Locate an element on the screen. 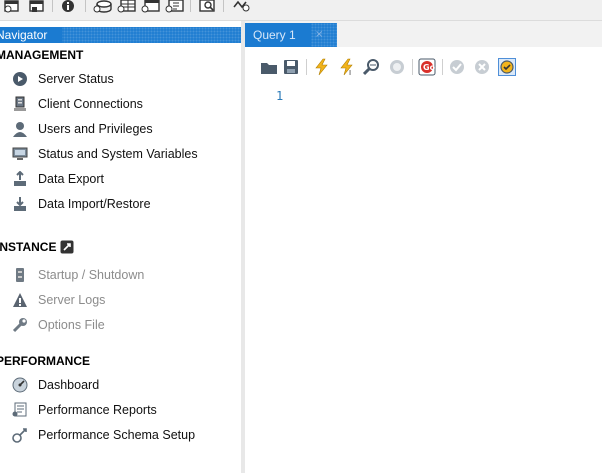 This screenshot has width=602, height=473. explain-icon is located at coordinates (372, 67).